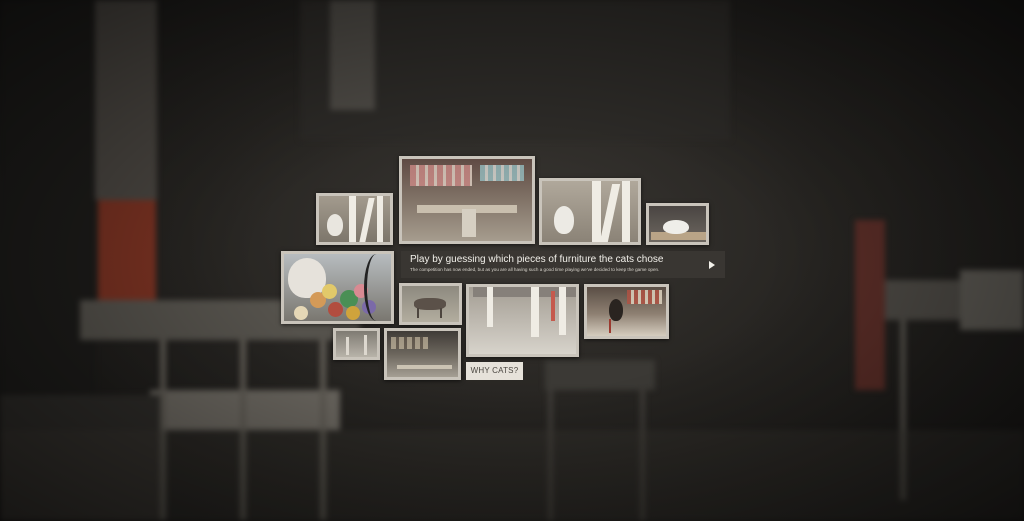 This screenshot has width=1024, height=521. What do you see at coordinates (467, 200) in the screenshot?
I see `thumbnail-showroom-lamps` at bounding box center [467, 200].